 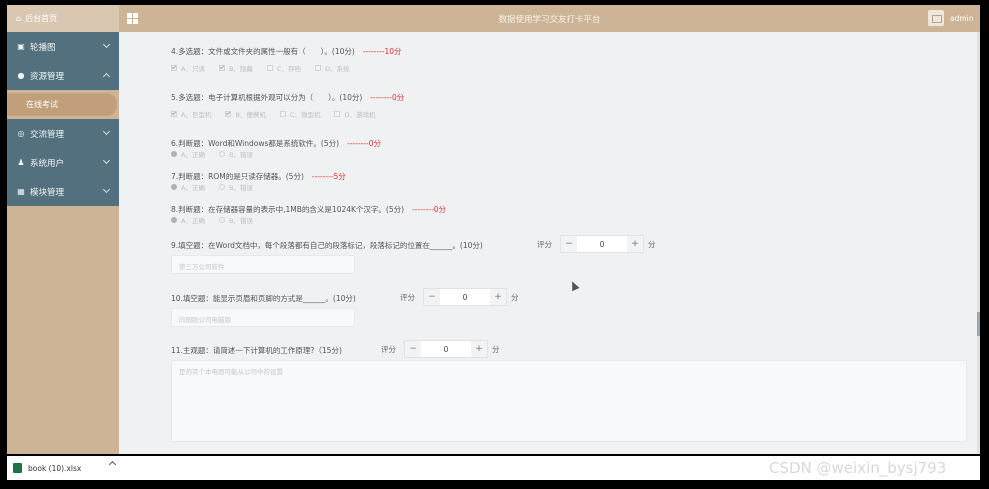 What do you see at coordinates (47, 76) in the screenshot?
I see `sidebar-item-label: 资源管理` at bounding box center [47, 76].